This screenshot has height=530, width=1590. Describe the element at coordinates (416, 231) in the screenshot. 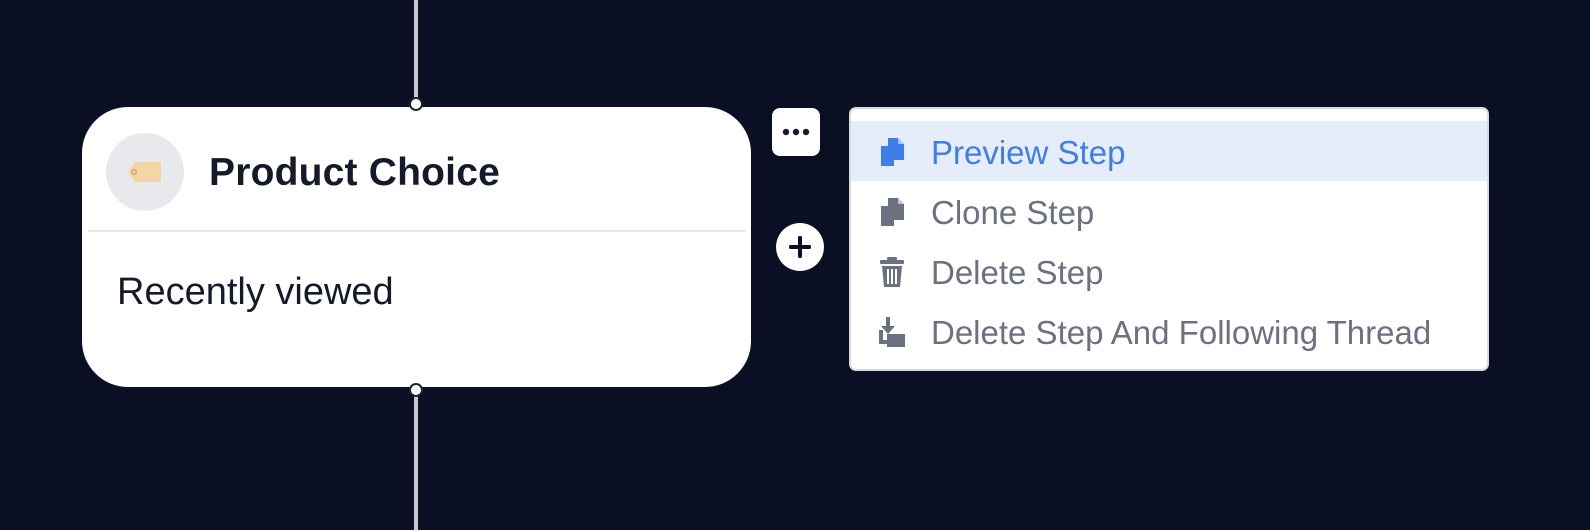

I see `step-card-divider` at that location.